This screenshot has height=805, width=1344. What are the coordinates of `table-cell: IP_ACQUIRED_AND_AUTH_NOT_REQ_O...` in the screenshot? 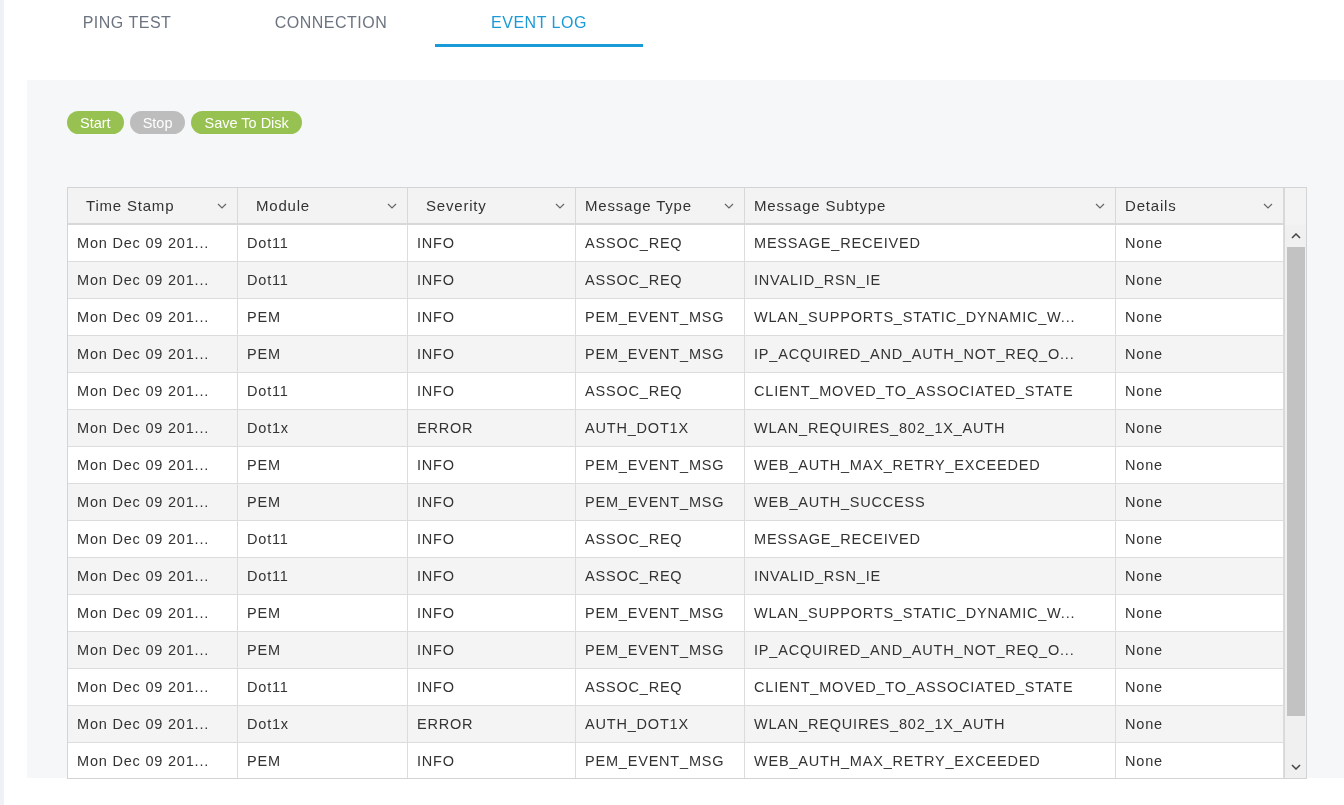 It's located at (930, 650).